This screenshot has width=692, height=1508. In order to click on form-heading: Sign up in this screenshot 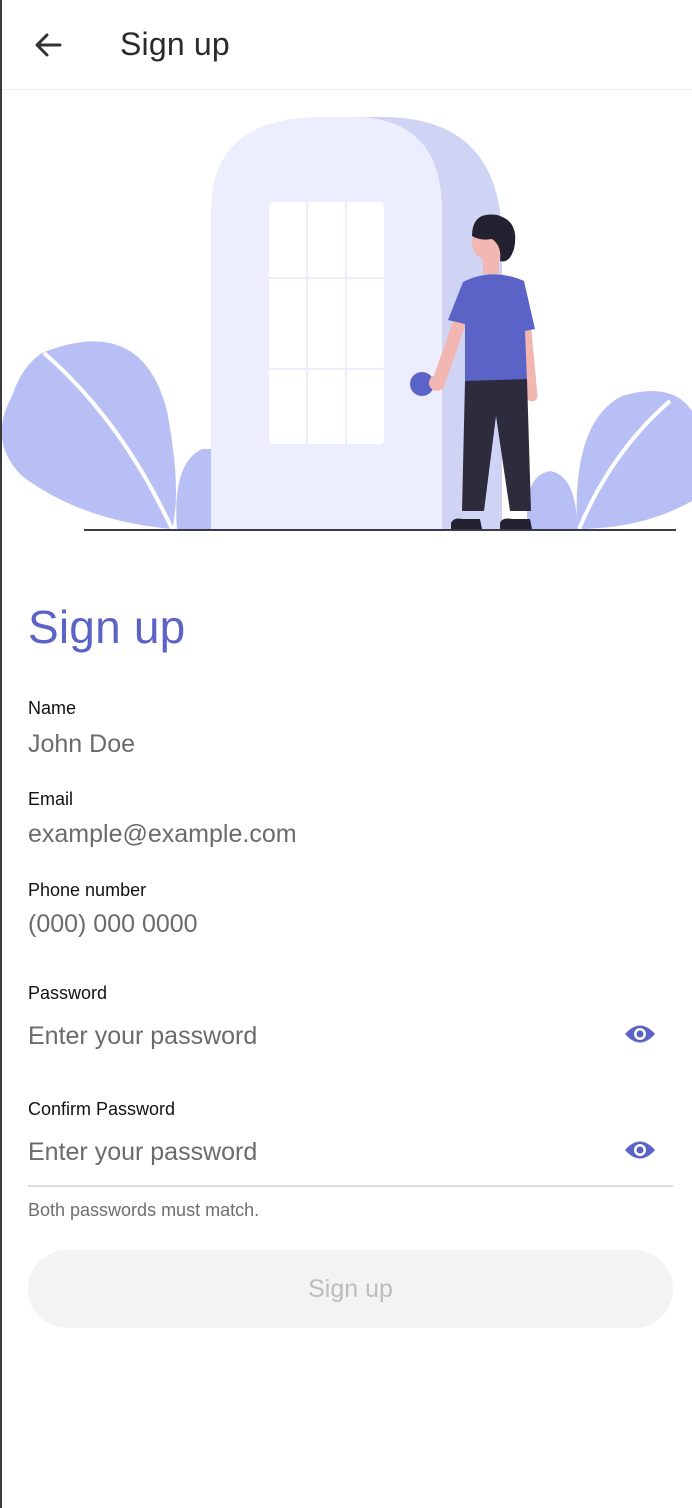, I will do `click(107, 627)`.